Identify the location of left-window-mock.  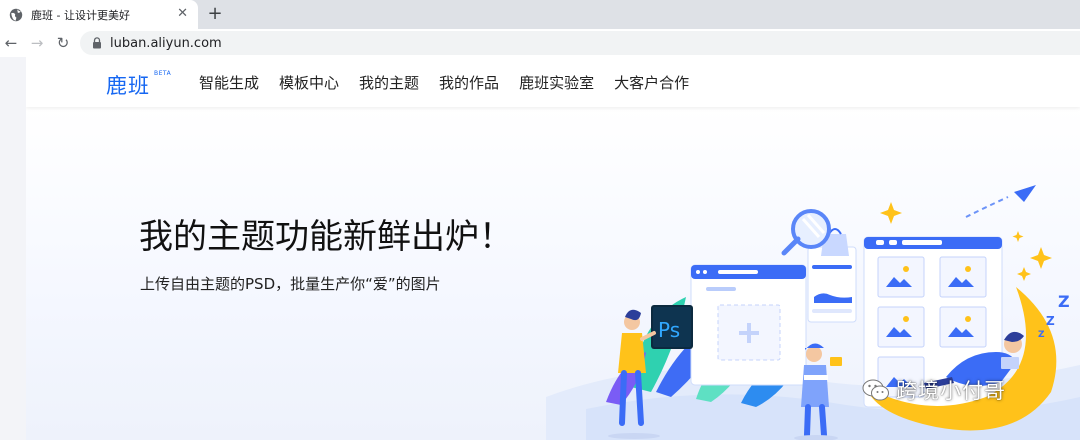
(748, 325).